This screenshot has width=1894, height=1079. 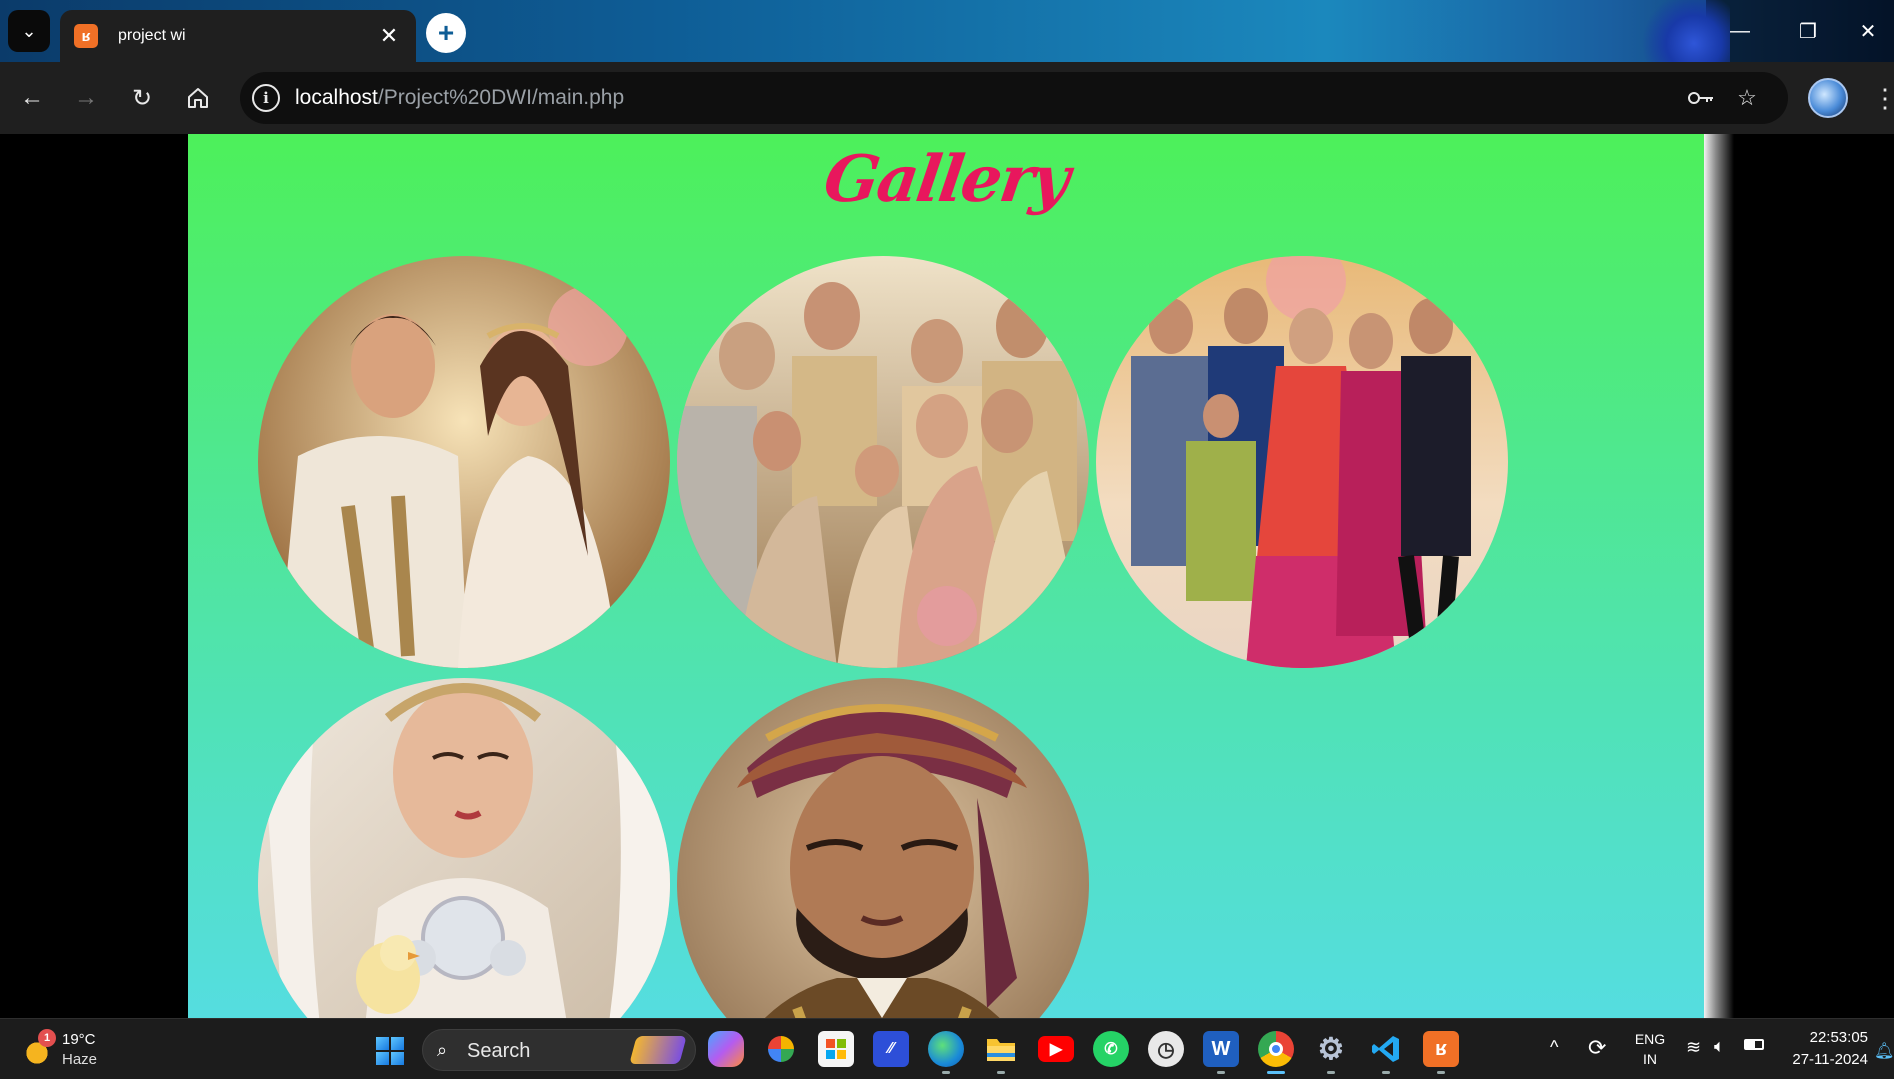 I want to click on weather-description: Haze, so click(x=79, y=1059).